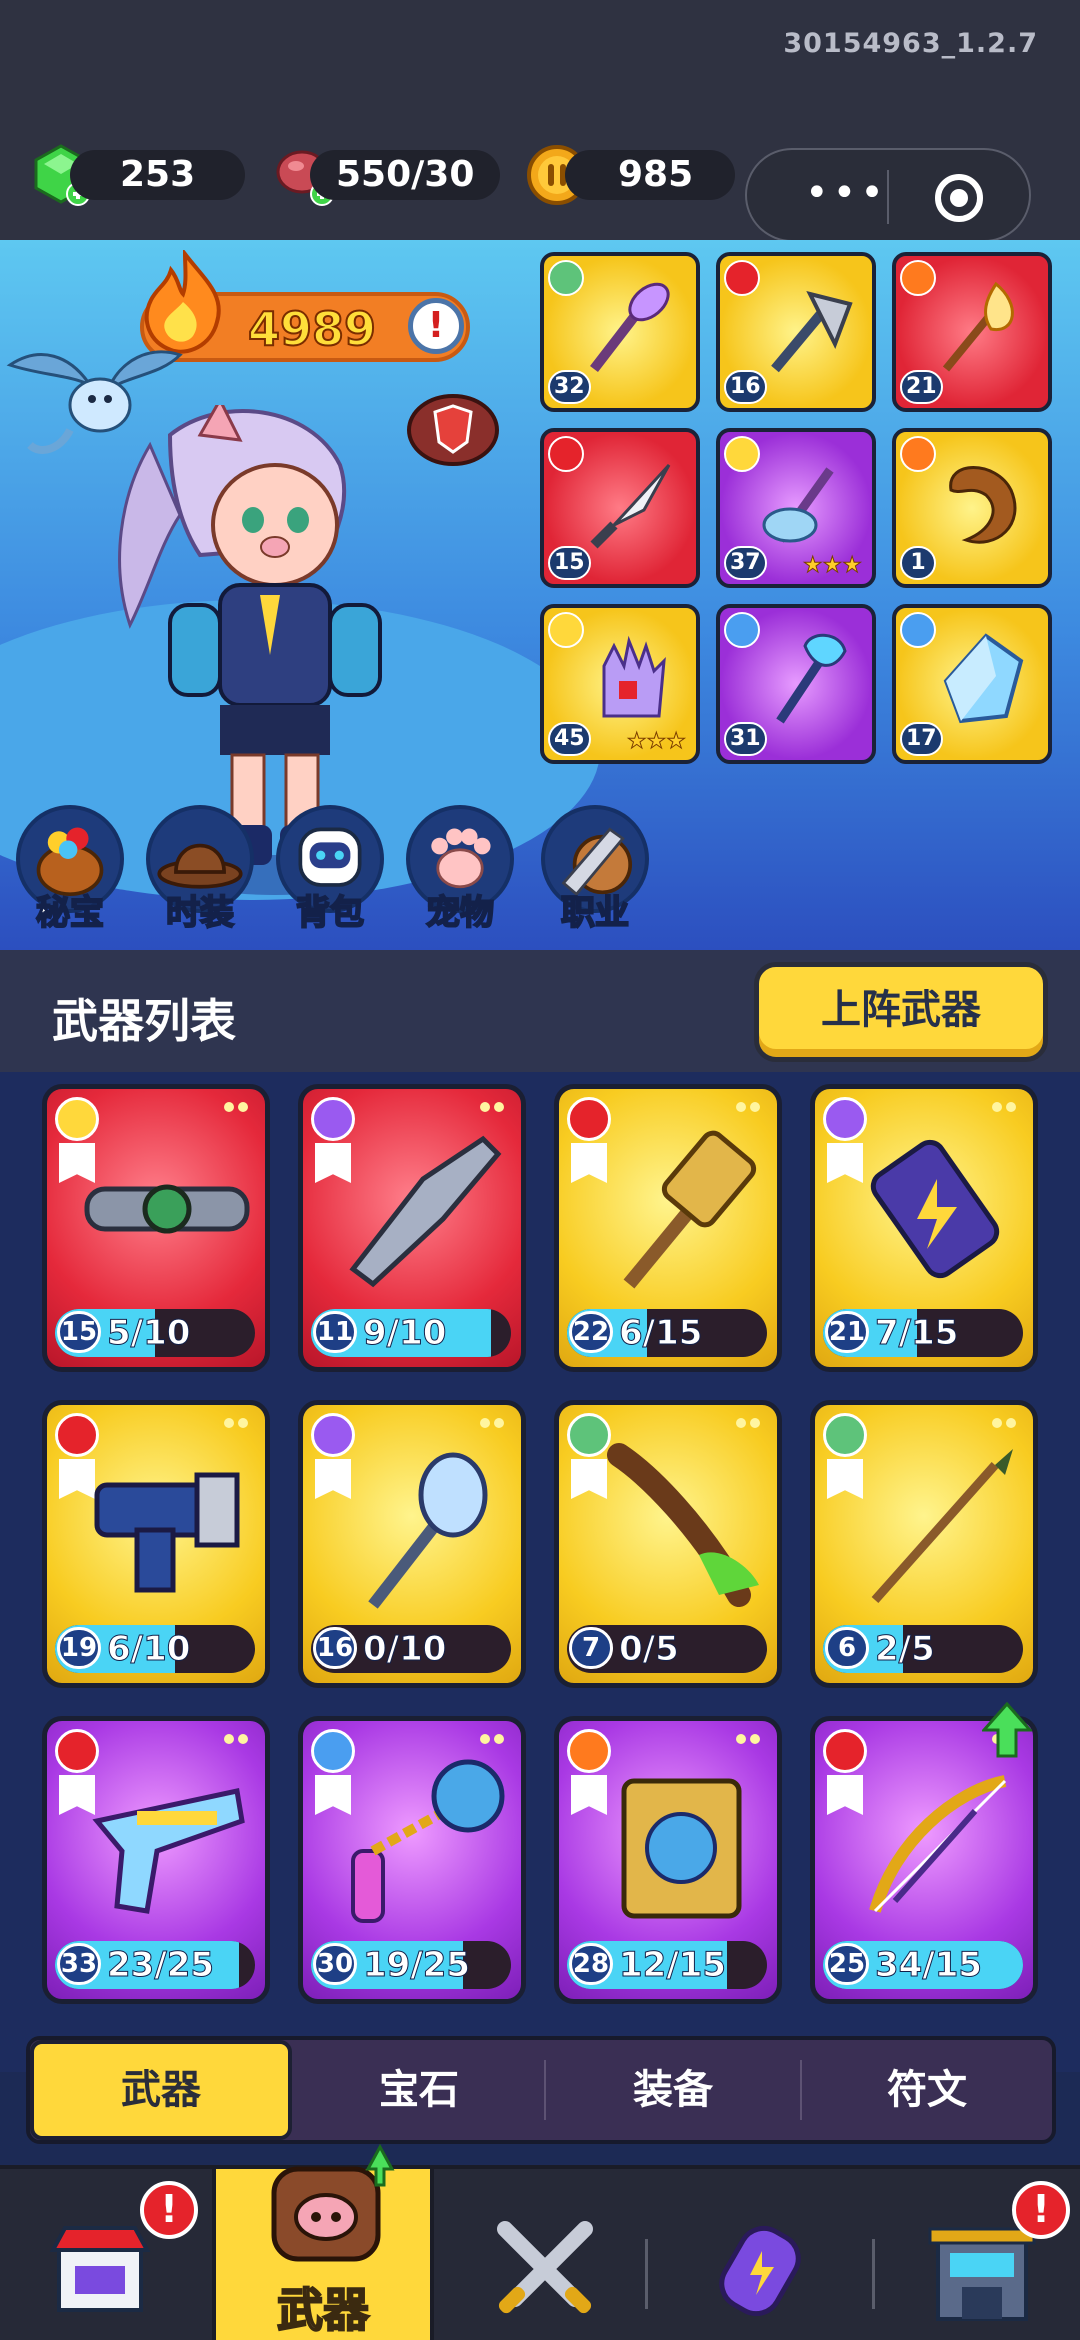  I want to click on space-gun-icon, so click(168, 1851).